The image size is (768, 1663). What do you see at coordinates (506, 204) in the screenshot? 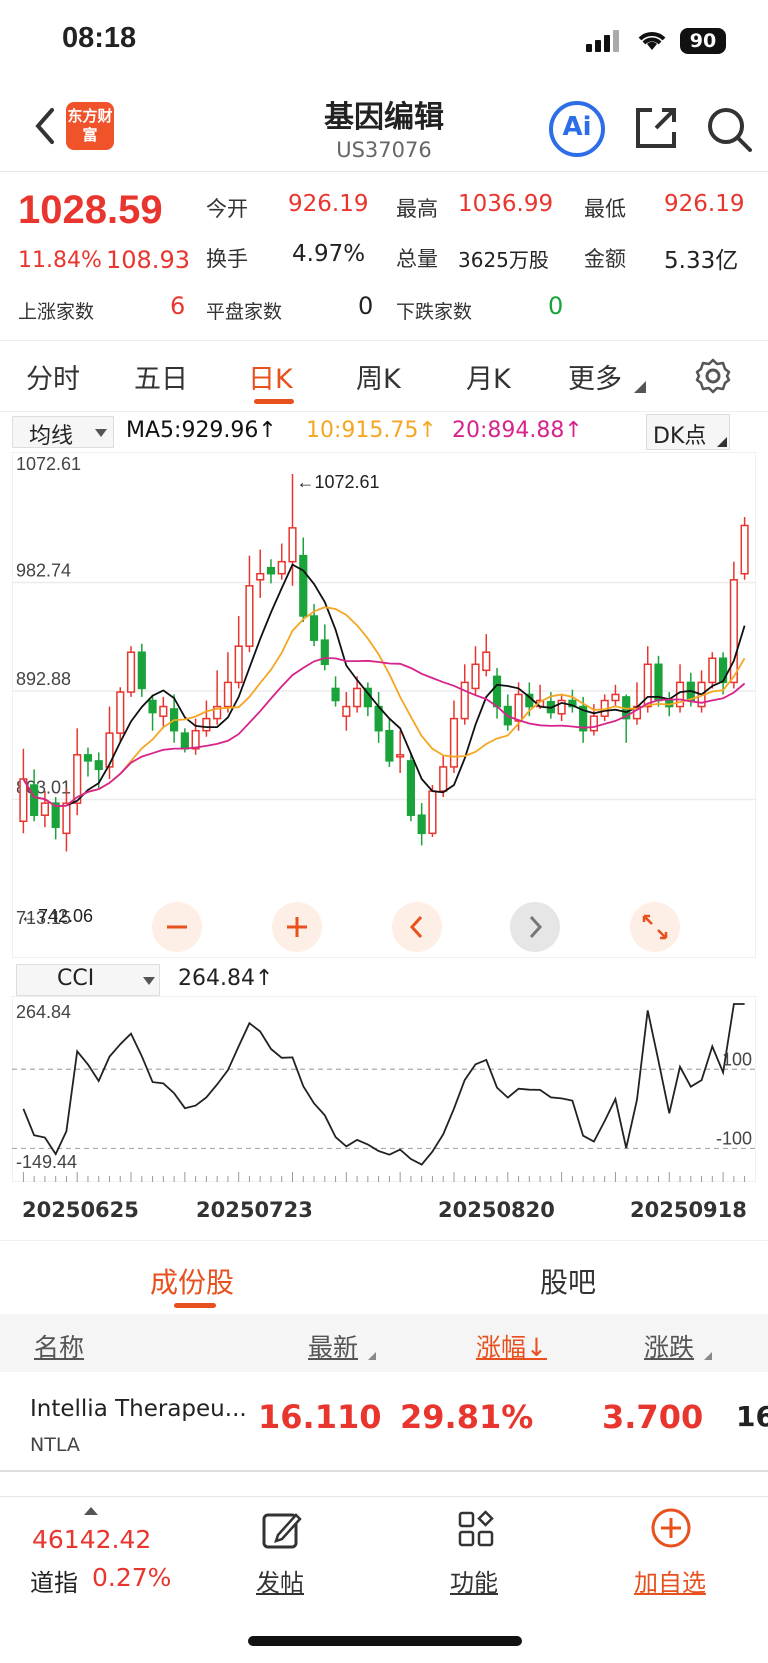
I see `high-value: 1036.99` at bounding box center [506, 204].